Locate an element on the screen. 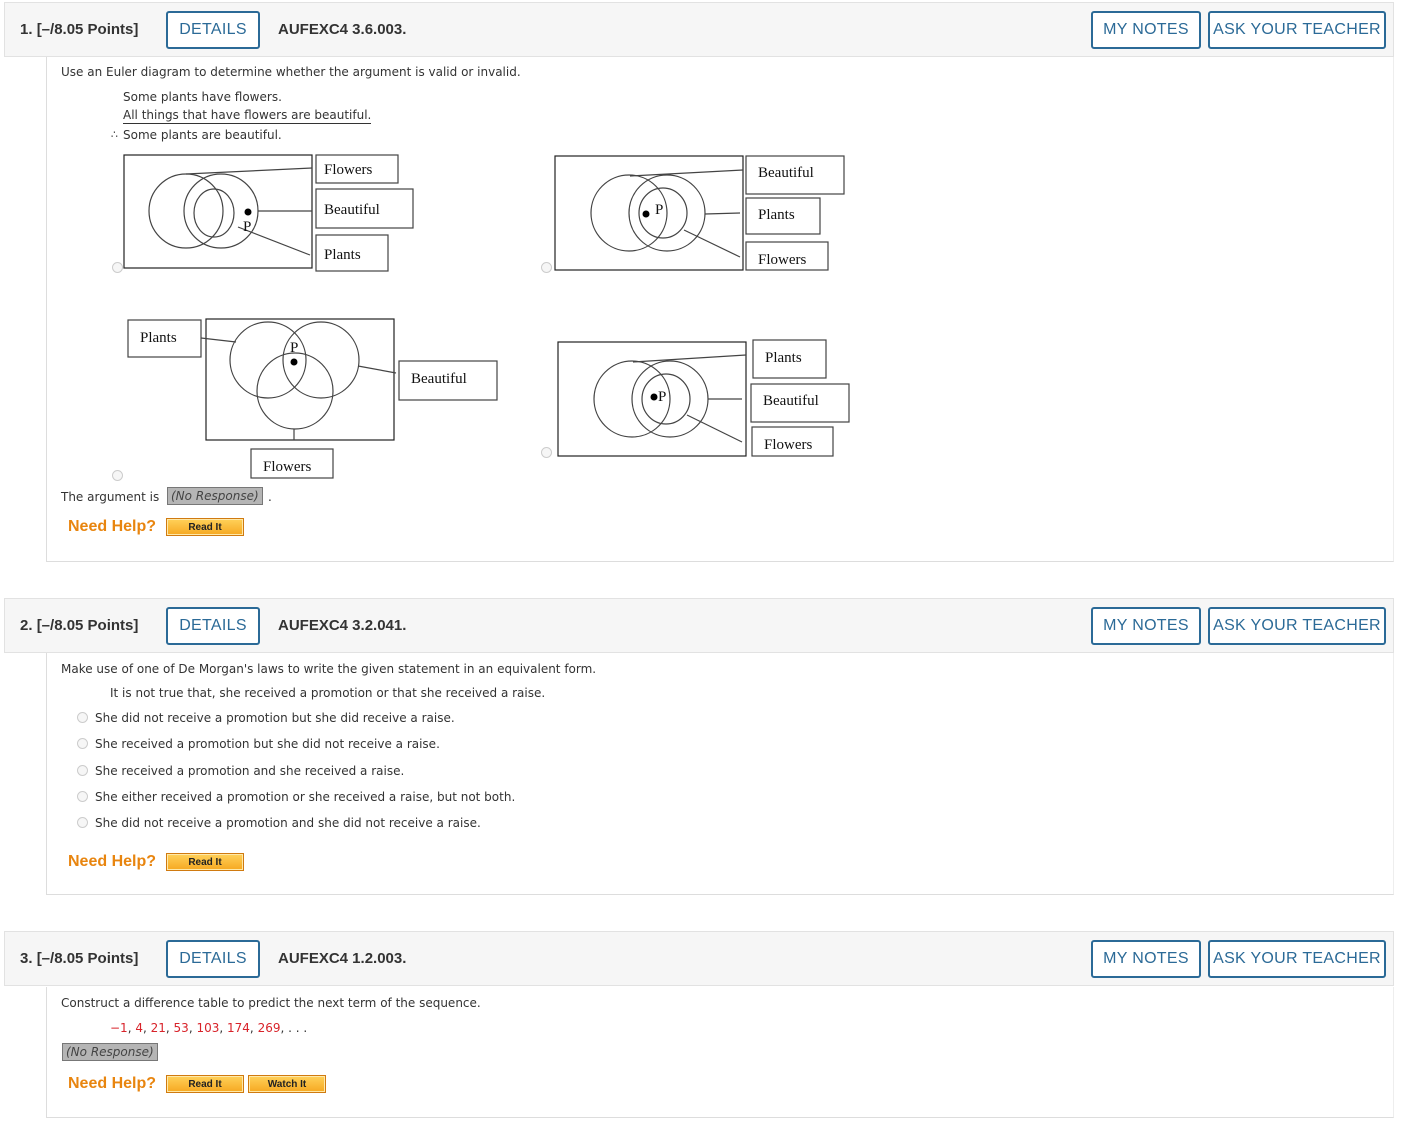  sequence-term: 4 is located at coordinates (139, 1028).